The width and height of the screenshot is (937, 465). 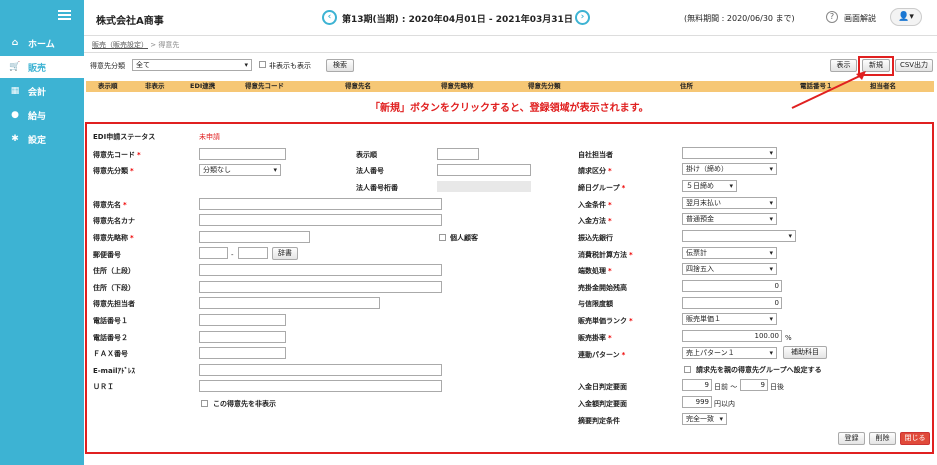 What do you see at coordinates (915, 438) in the screenshot?
I see `close-button: 閉じる` at bounding box center [915, 438].